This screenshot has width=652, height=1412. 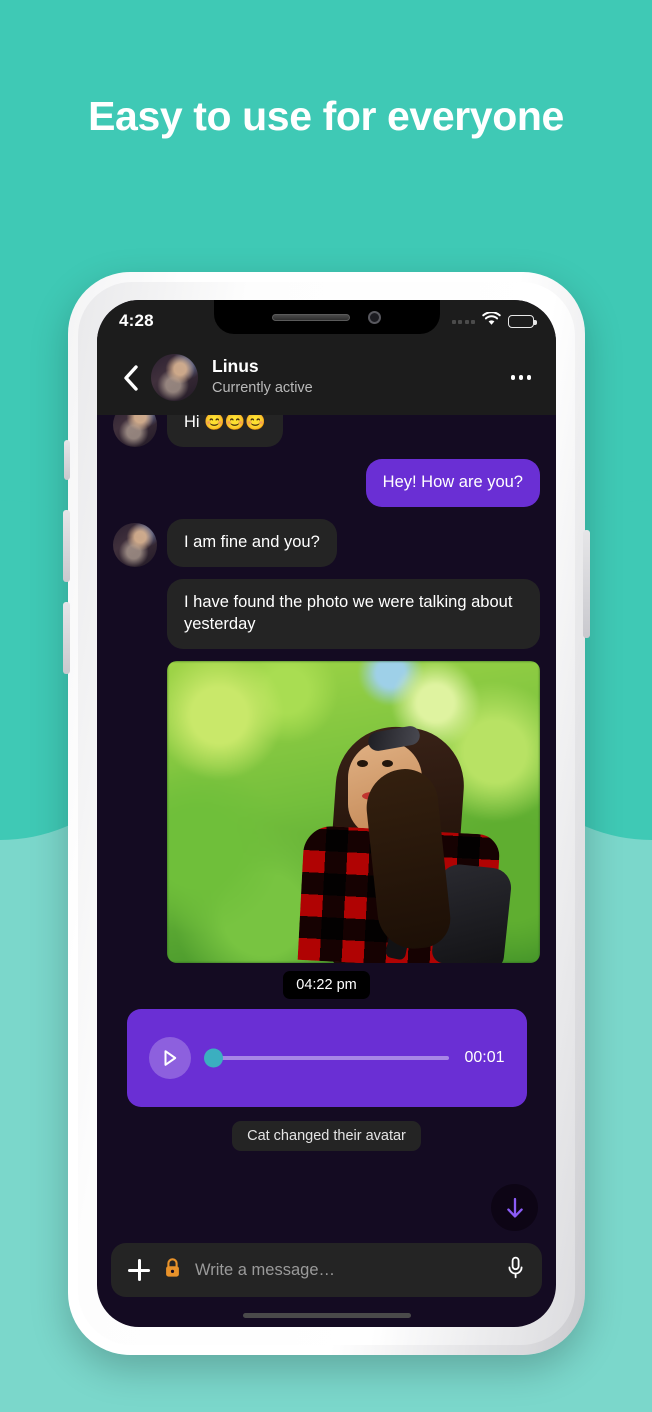 I want to click on scroll-to-bottom-button, so click(x=514, y=1207).